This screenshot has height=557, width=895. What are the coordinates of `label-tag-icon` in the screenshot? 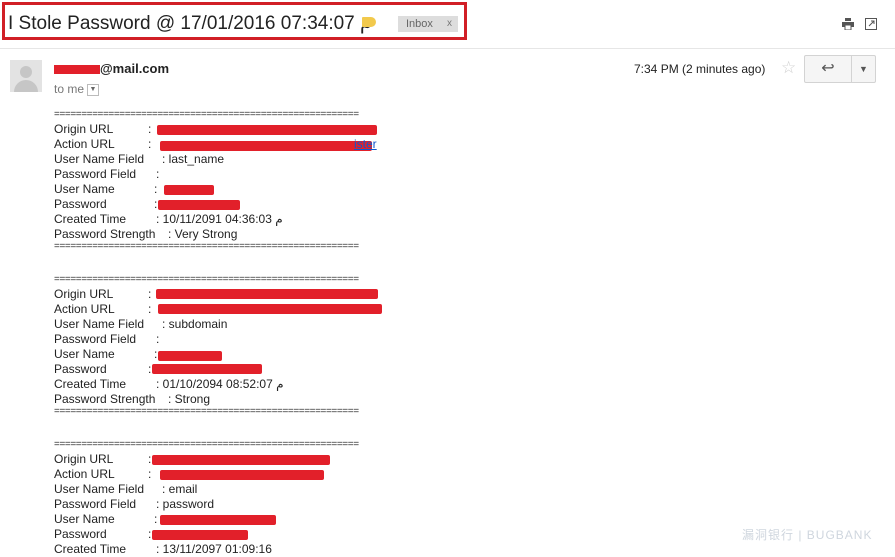 It's located at (369, 22).